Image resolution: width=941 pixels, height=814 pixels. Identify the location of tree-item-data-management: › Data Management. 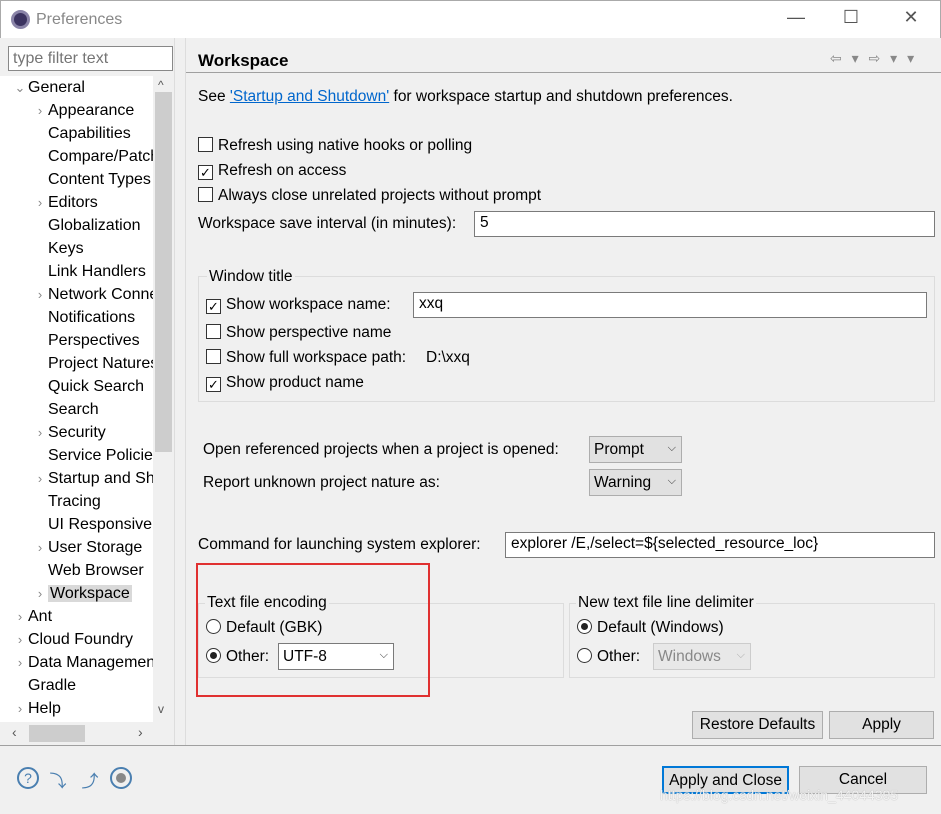
(82, 662).